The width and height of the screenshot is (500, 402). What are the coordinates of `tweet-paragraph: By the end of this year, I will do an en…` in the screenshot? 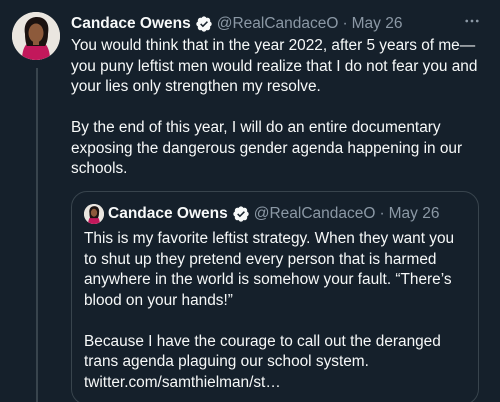 It's located at (267, 148).